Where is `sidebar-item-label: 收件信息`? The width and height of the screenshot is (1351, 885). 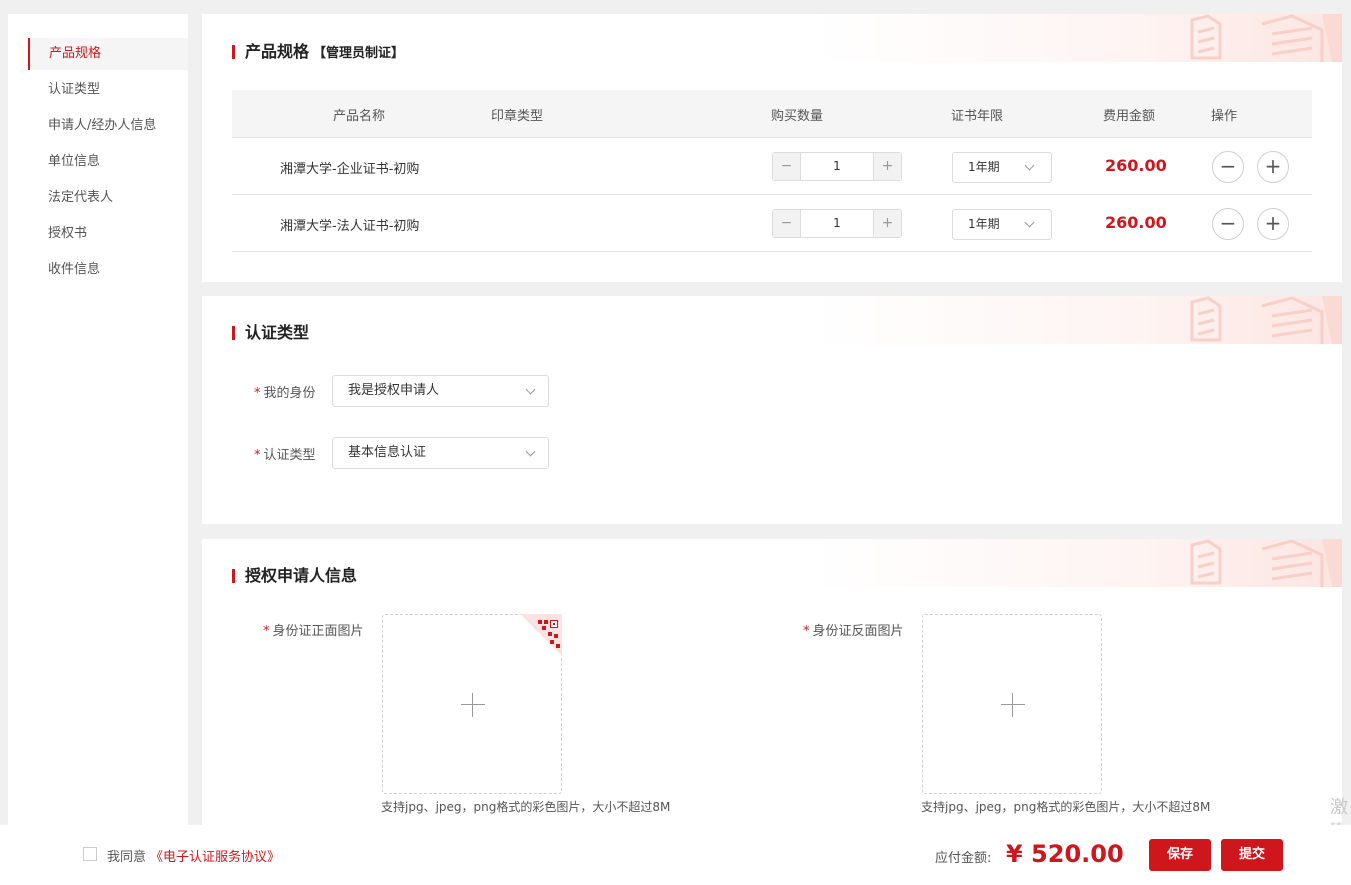 sidebar-item-label: 收件信息 is located at coordinates (74, 269).